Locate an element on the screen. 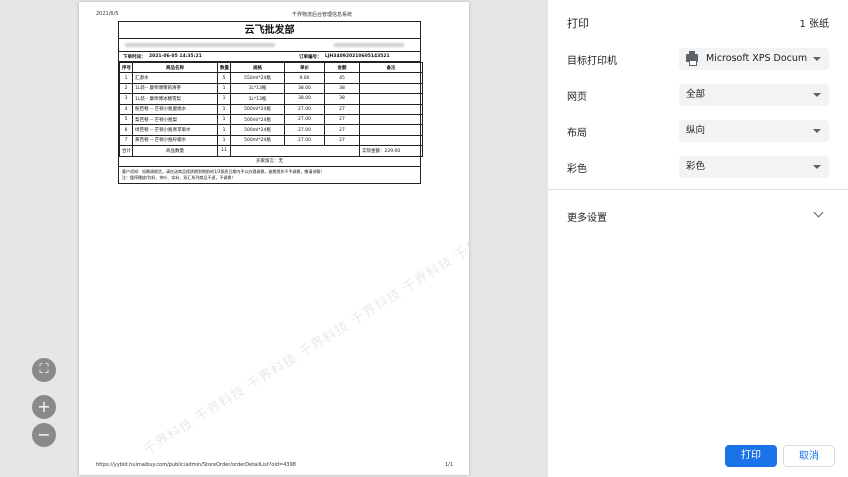 This screenshot has height=477, width=848. invoice-items-table: 序号 商品名称 数量 规格 单价 金额 备注 1 汇源水 5 550ml*24瓶 is located at coordinates (271, 109).